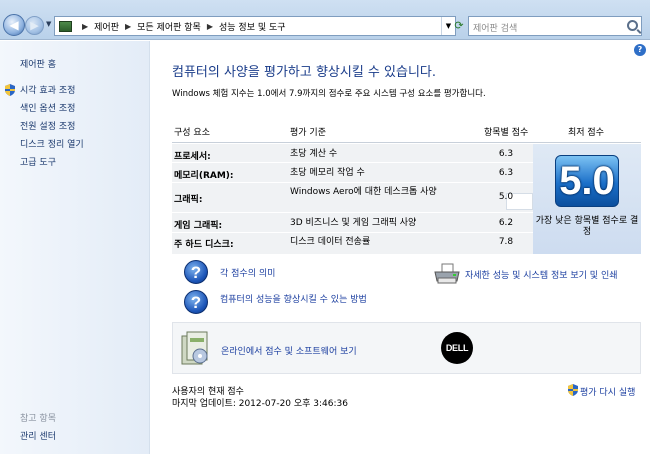  I want to click on improve-performance-link: 컴퓨터의 성능을 향상시킬 수 있는 방법, so click(293, 298).